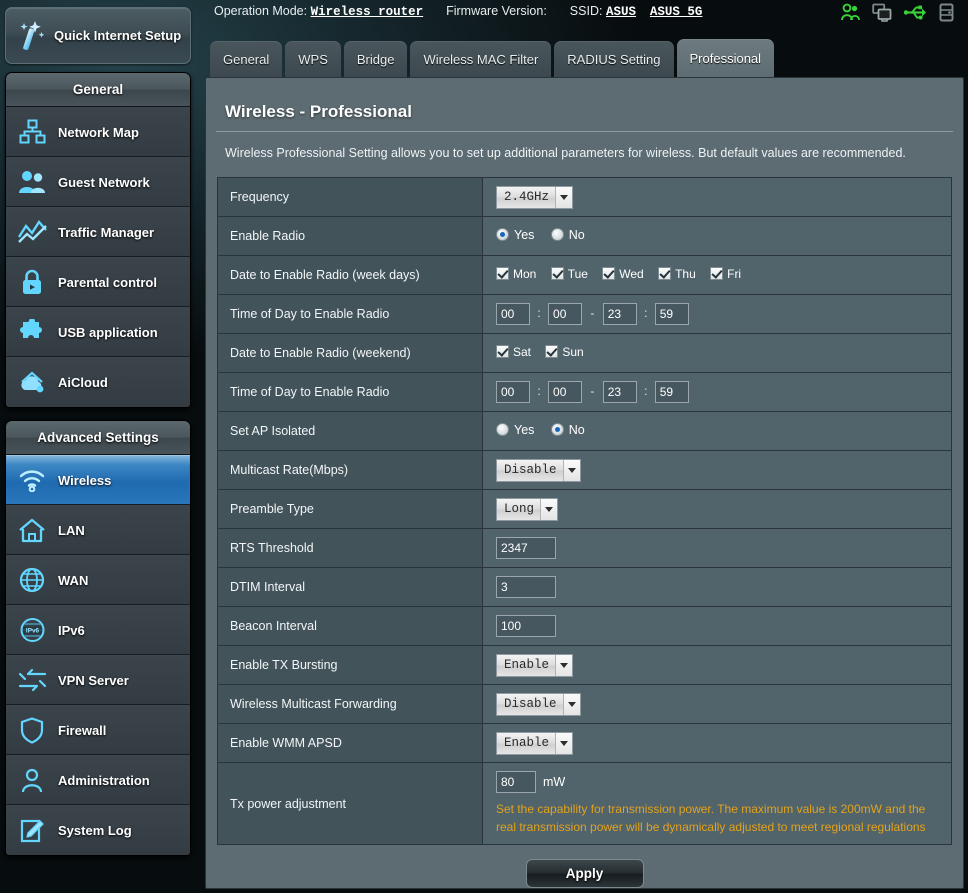 The width and height of the screenshot is (968, 893). Describe the element at coordinates (98, 680) in the screenshot. I see `sidebar-item-vpn-server: VPN Server` at that location.